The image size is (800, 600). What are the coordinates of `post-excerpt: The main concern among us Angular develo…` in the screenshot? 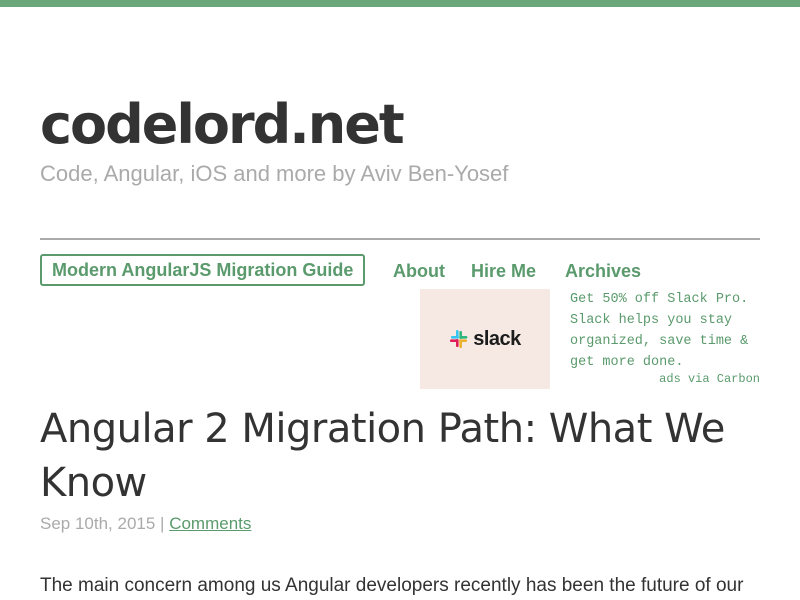 It's located at (392, 585).